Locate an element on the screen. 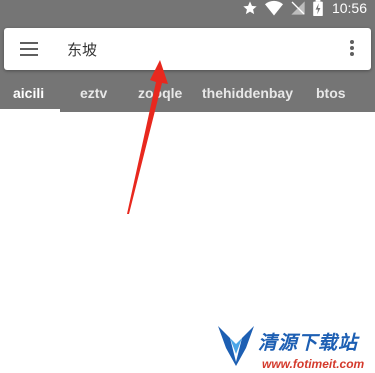  watermark-logo is located at coordinates (236, 346).